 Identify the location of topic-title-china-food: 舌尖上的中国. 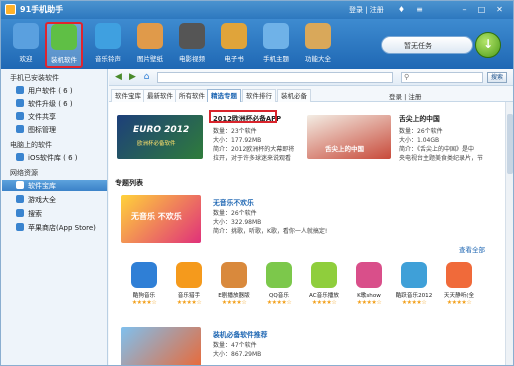
(419, 118).